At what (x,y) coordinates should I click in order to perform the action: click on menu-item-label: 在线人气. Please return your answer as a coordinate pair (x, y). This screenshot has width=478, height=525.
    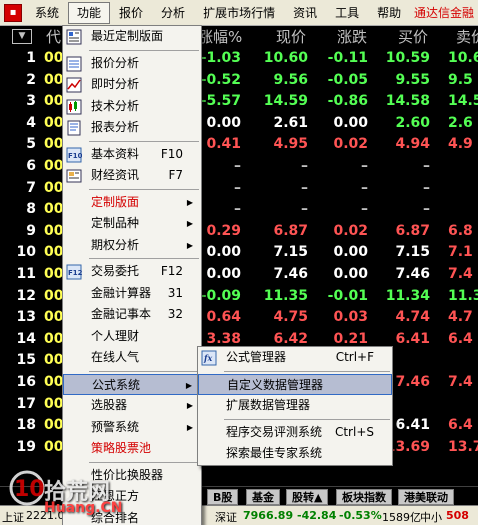
    Looking at the image, I should click on (115, 357).